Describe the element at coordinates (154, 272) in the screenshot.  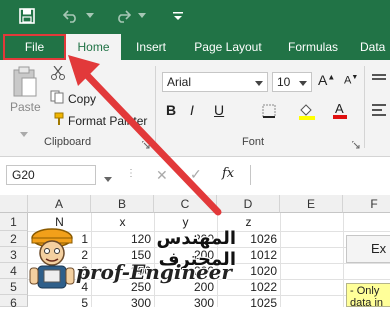
I see `watermark-latin-text: prof-Engineer` at that location.